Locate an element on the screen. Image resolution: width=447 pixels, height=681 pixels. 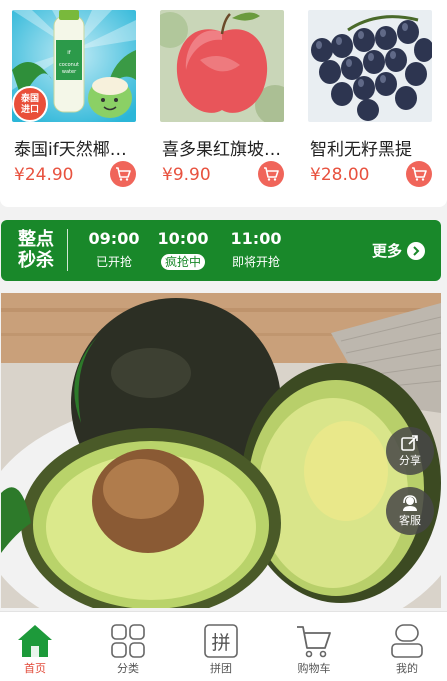
flash-sale-title-line1: 整点 is located at coordinates (36, 239).